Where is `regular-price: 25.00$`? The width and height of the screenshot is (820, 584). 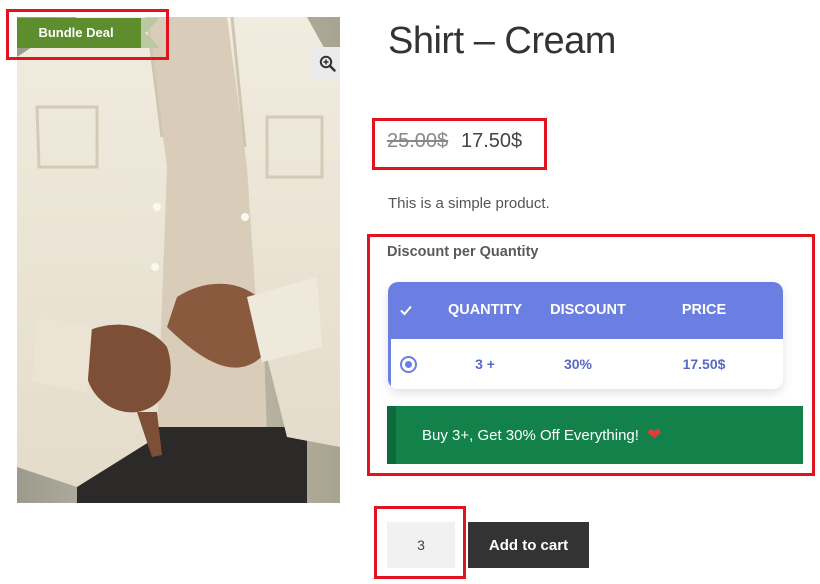 regular-price: 25.00$ is located at coordinates (418, 141).